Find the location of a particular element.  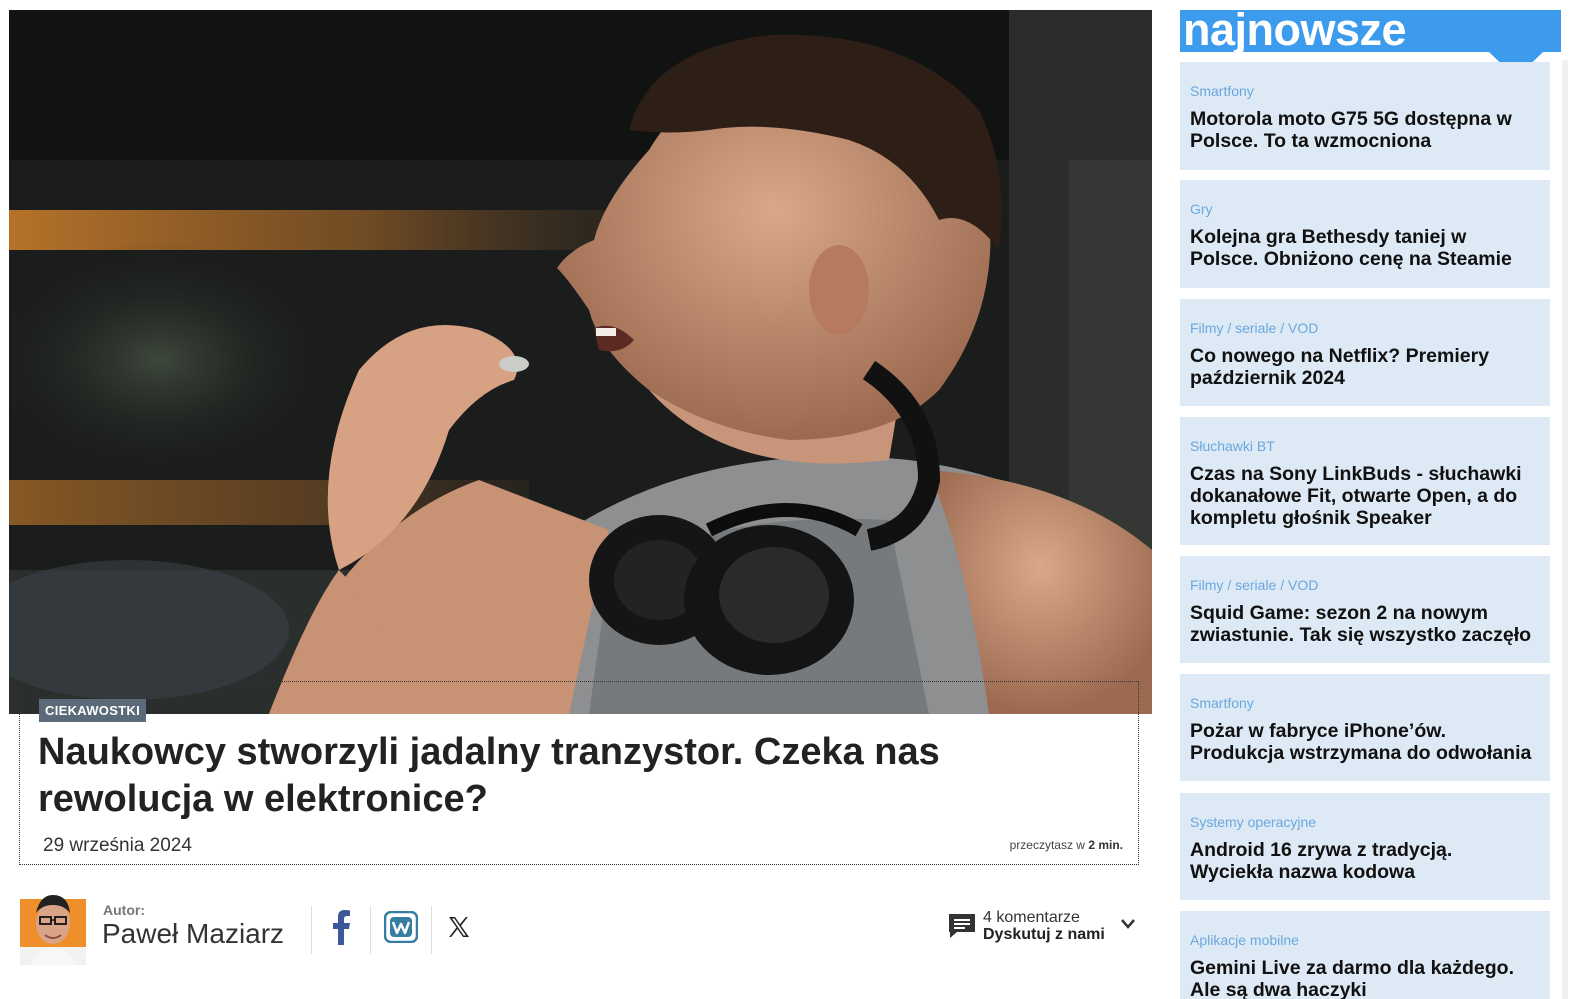

chevron-down-icon is located at coordinates (1128, 924).